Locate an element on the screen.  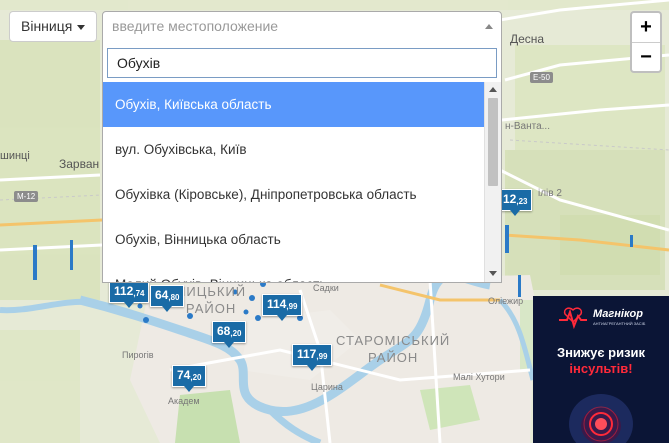
district-right-line2: РАЙОН is located at coordinates (393, 357).